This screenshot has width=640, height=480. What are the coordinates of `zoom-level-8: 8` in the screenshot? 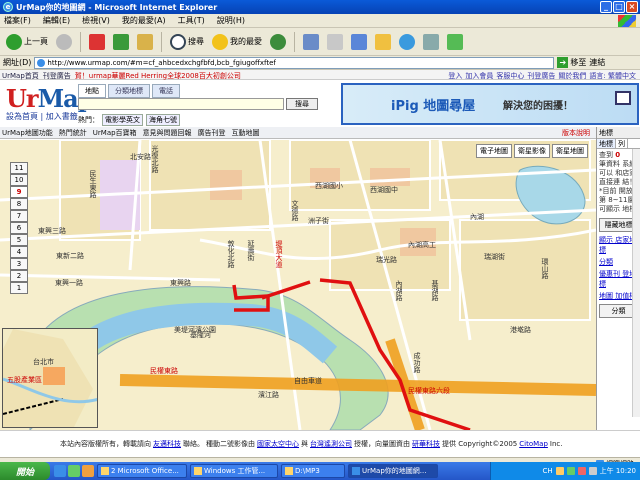 It's located at (19, 204).